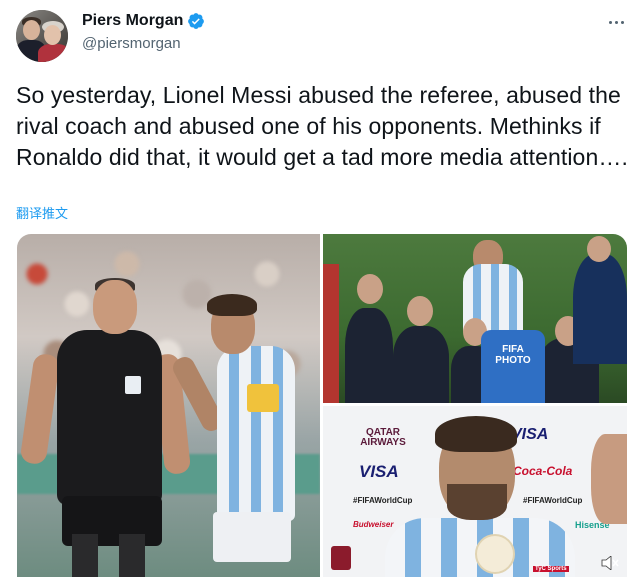 The width and height of the screenshot is (640, 577). I want to click on author-name-row: Piers Morgan, so click(143, 21).